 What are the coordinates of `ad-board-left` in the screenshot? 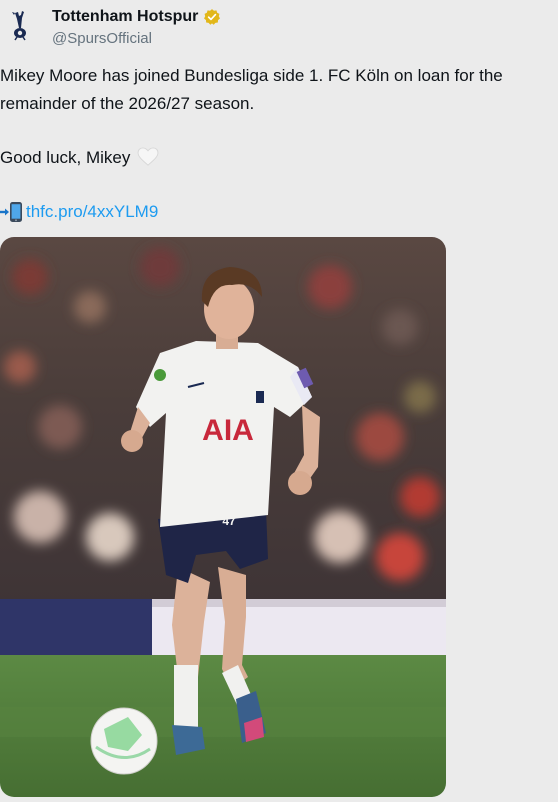 It's located at (76, 628).